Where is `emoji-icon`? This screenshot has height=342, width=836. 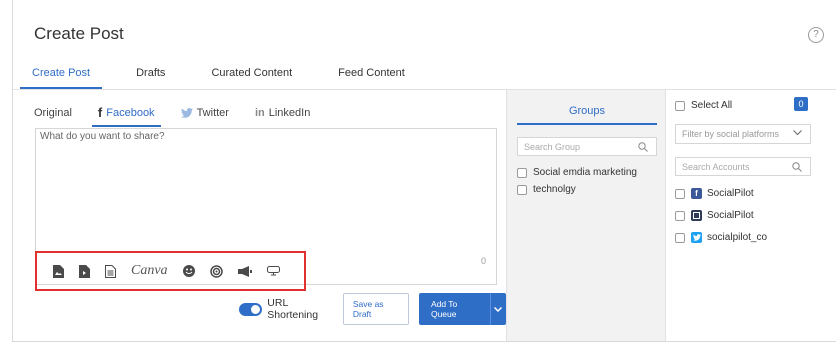 emoji-icon is located at coordinates (188, 271).